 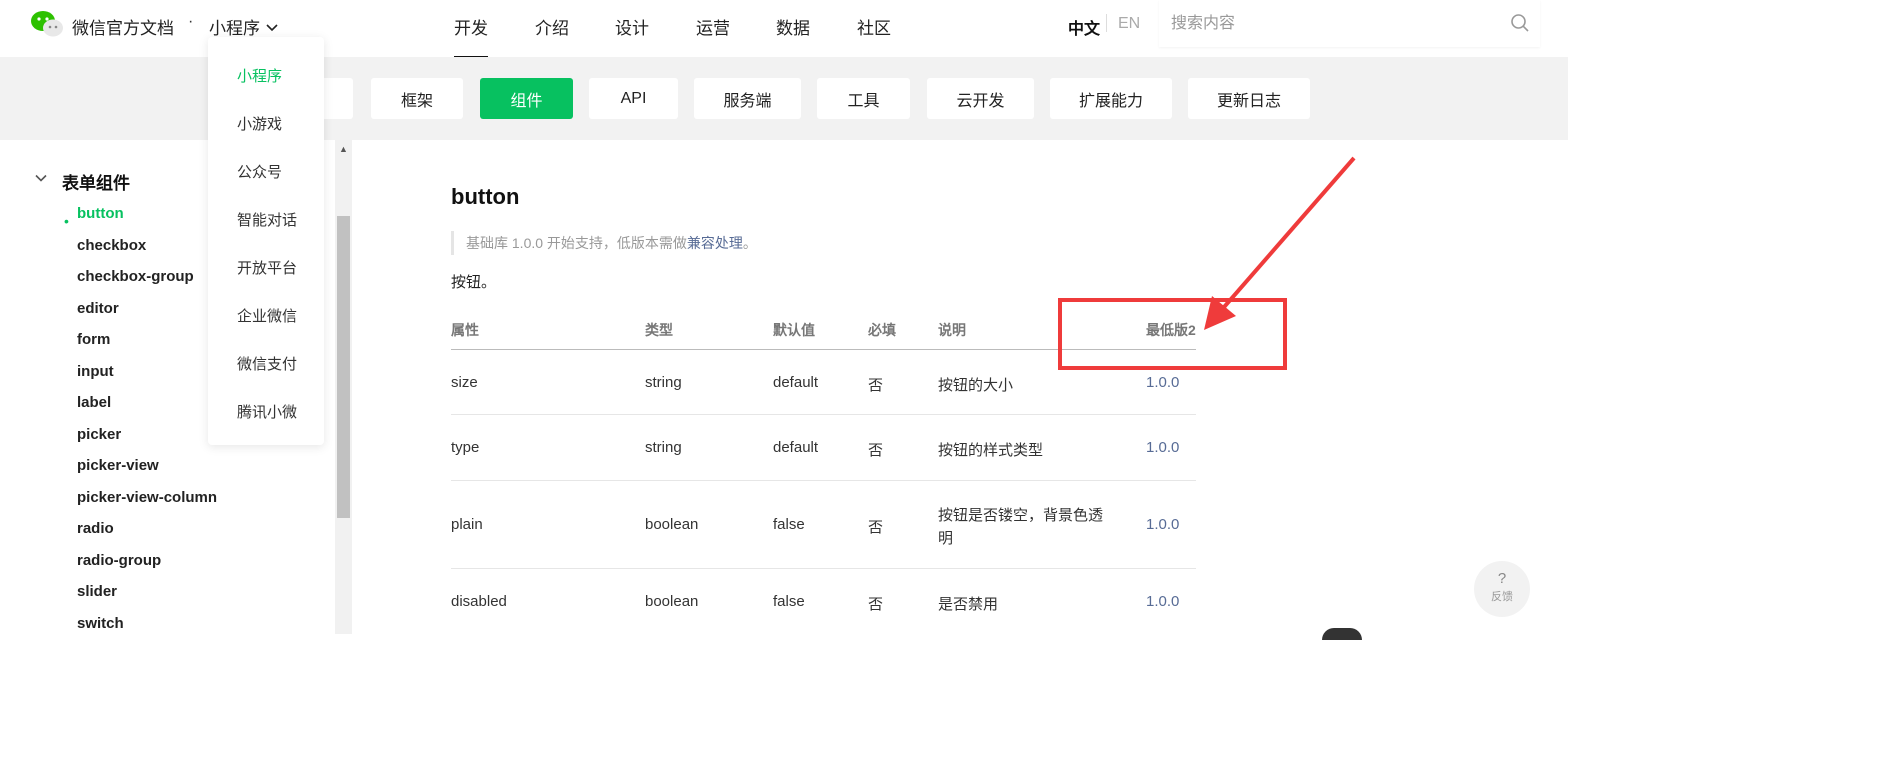 I want to click on table-cell: type, so click(x=465, y=447).